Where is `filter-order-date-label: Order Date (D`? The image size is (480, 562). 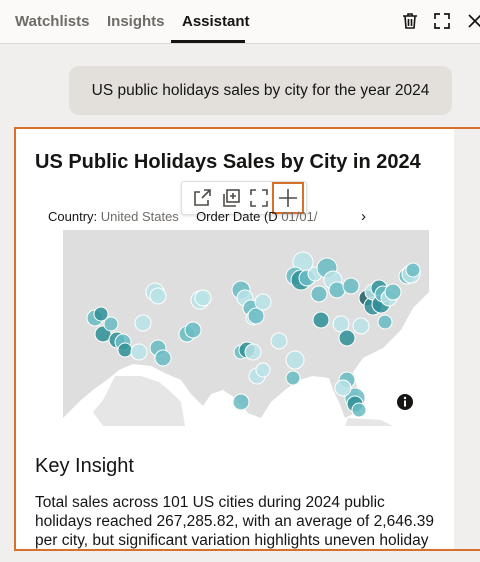
filter-order-date-label: Order Date (D is located at coordinates (237, 216).